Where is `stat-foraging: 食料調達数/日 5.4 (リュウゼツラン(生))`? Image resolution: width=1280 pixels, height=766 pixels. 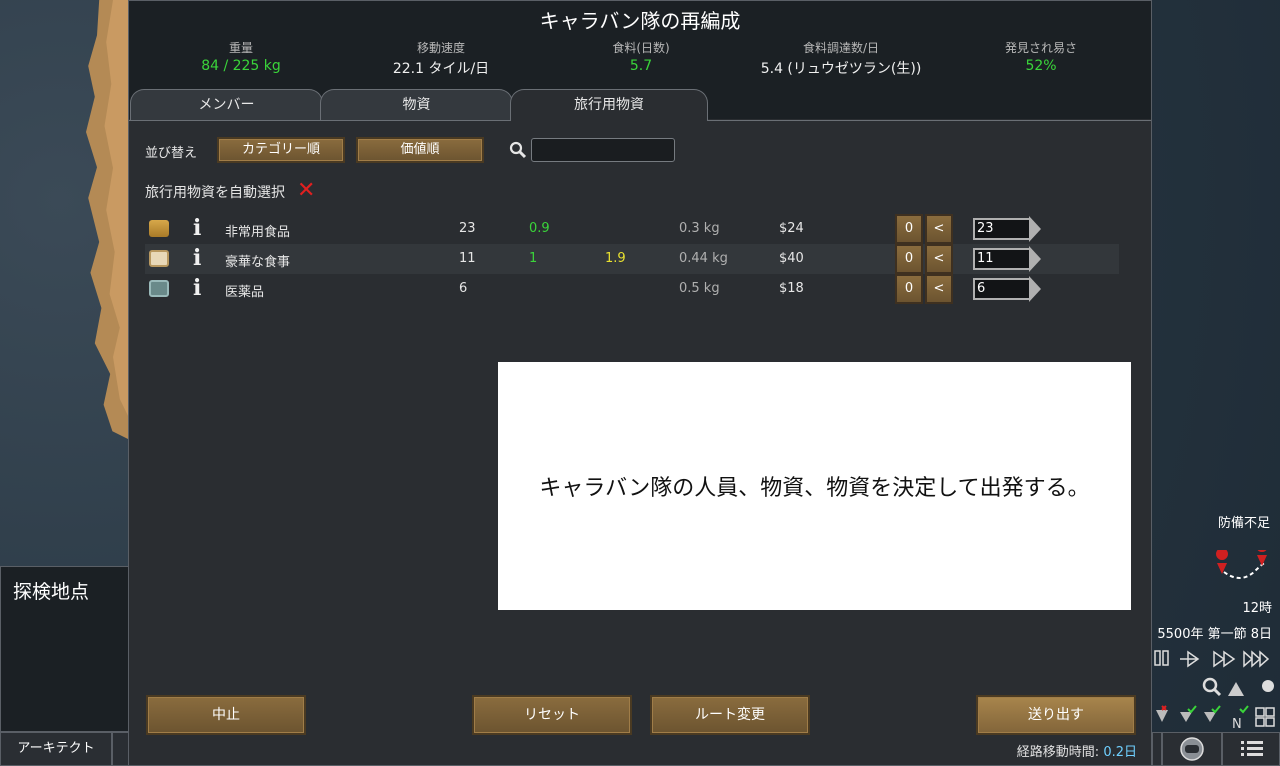 stat-foraging: 食料調達数/日 5.4 (リュウゼツラン(生)) is located at coordinates (841, 58).